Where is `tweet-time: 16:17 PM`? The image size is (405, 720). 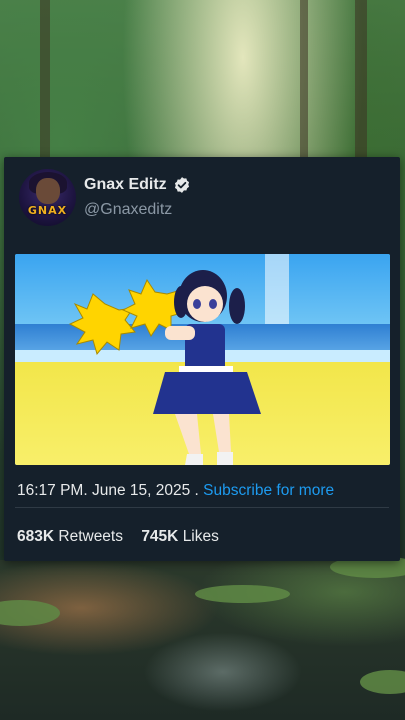
tweet-time: 16:17 PM is located at coordinates (50, 490).